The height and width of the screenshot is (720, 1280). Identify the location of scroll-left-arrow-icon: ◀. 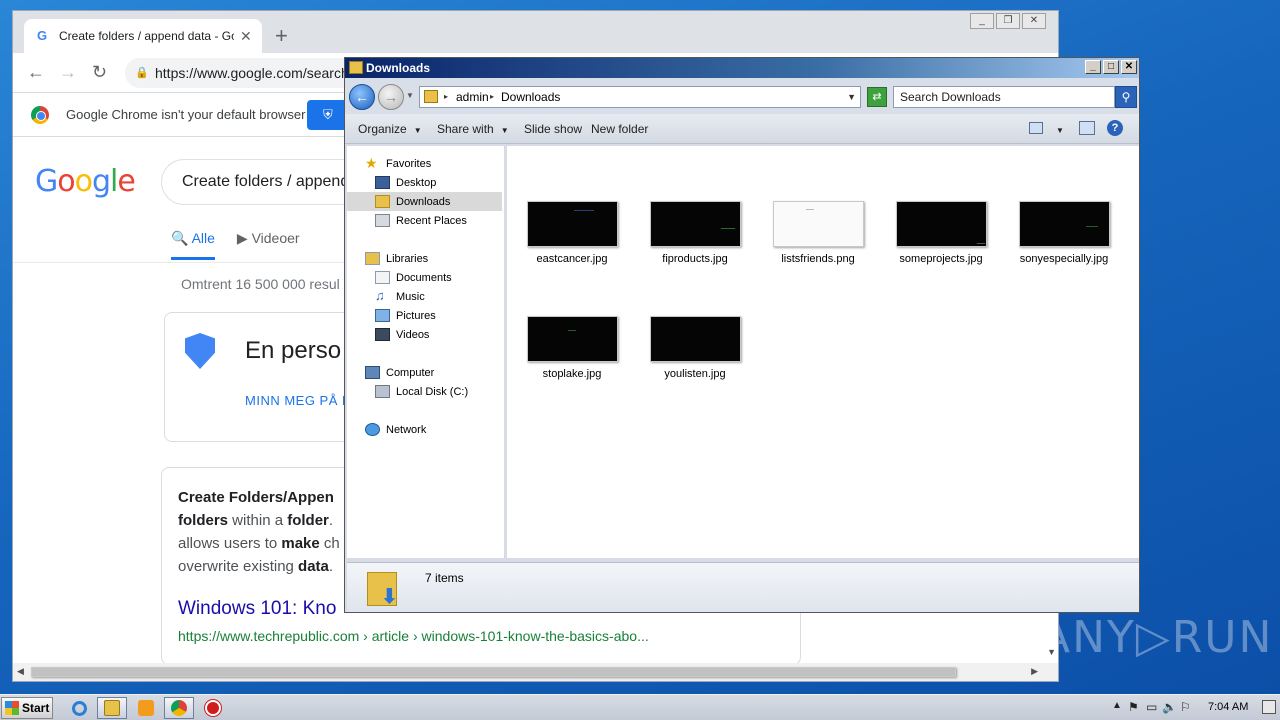
(20, 671).